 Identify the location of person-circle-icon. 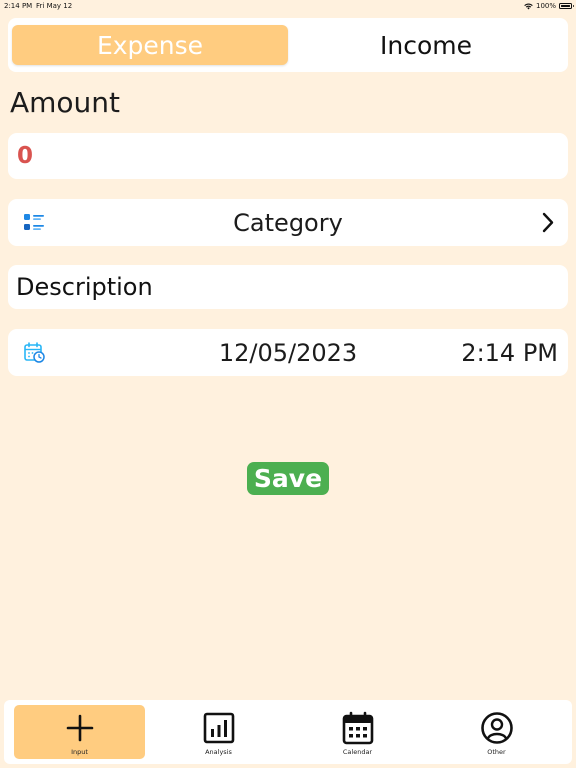
(496, 728).